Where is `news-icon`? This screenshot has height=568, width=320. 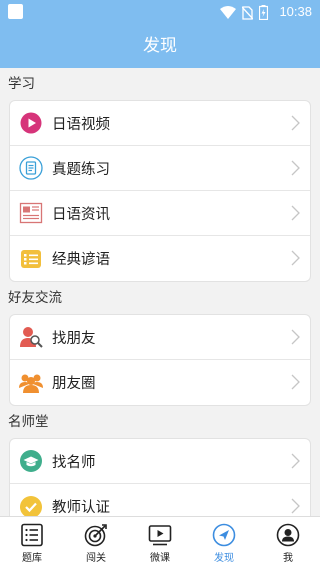 news-icon is located at coordinates (31, 213).